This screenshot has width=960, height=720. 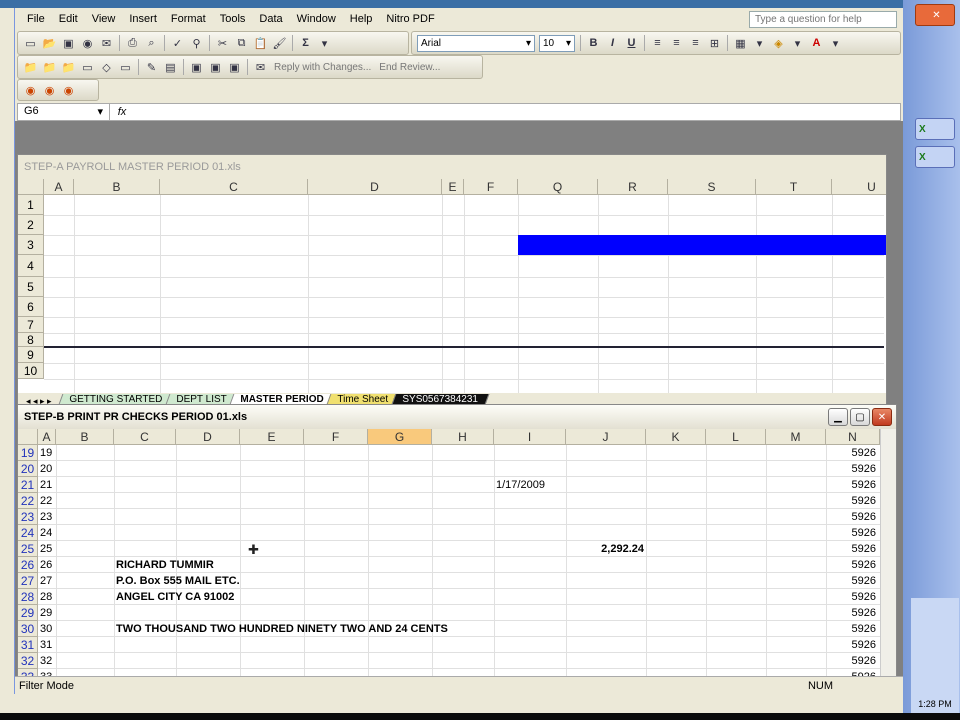 I want to click on print-icon: ⎙, so click(x=132, y=43).